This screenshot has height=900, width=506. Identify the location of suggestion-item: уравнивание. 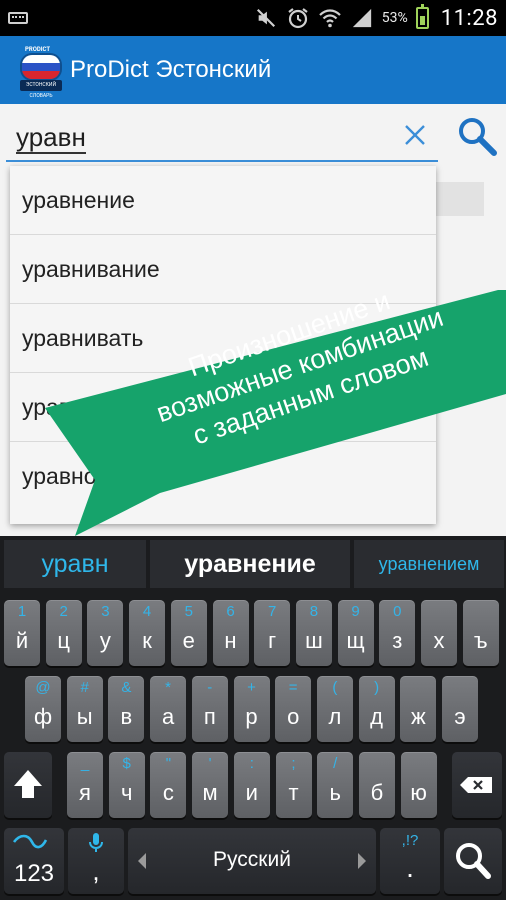
(223, 269).